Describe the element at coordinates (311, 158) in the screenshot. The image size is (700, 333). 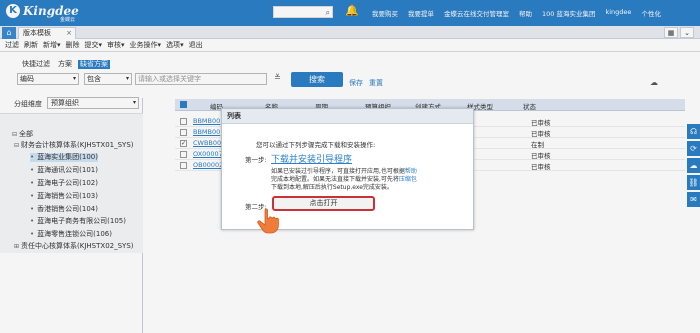
I see `download-installer-link: 下载并安装引导程序` at that location.